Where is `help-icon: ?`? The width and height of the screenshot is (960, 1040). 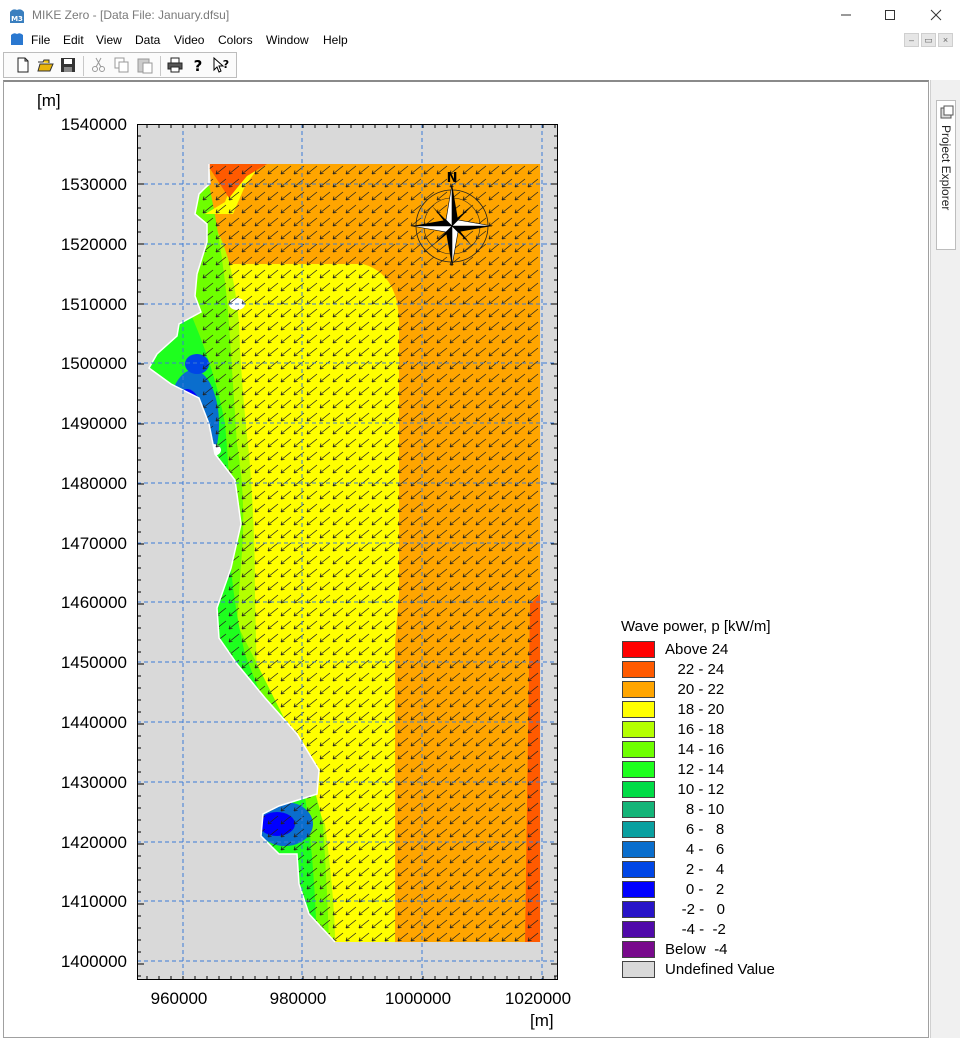 help-icon: ? is located at coordinates (198, 65).